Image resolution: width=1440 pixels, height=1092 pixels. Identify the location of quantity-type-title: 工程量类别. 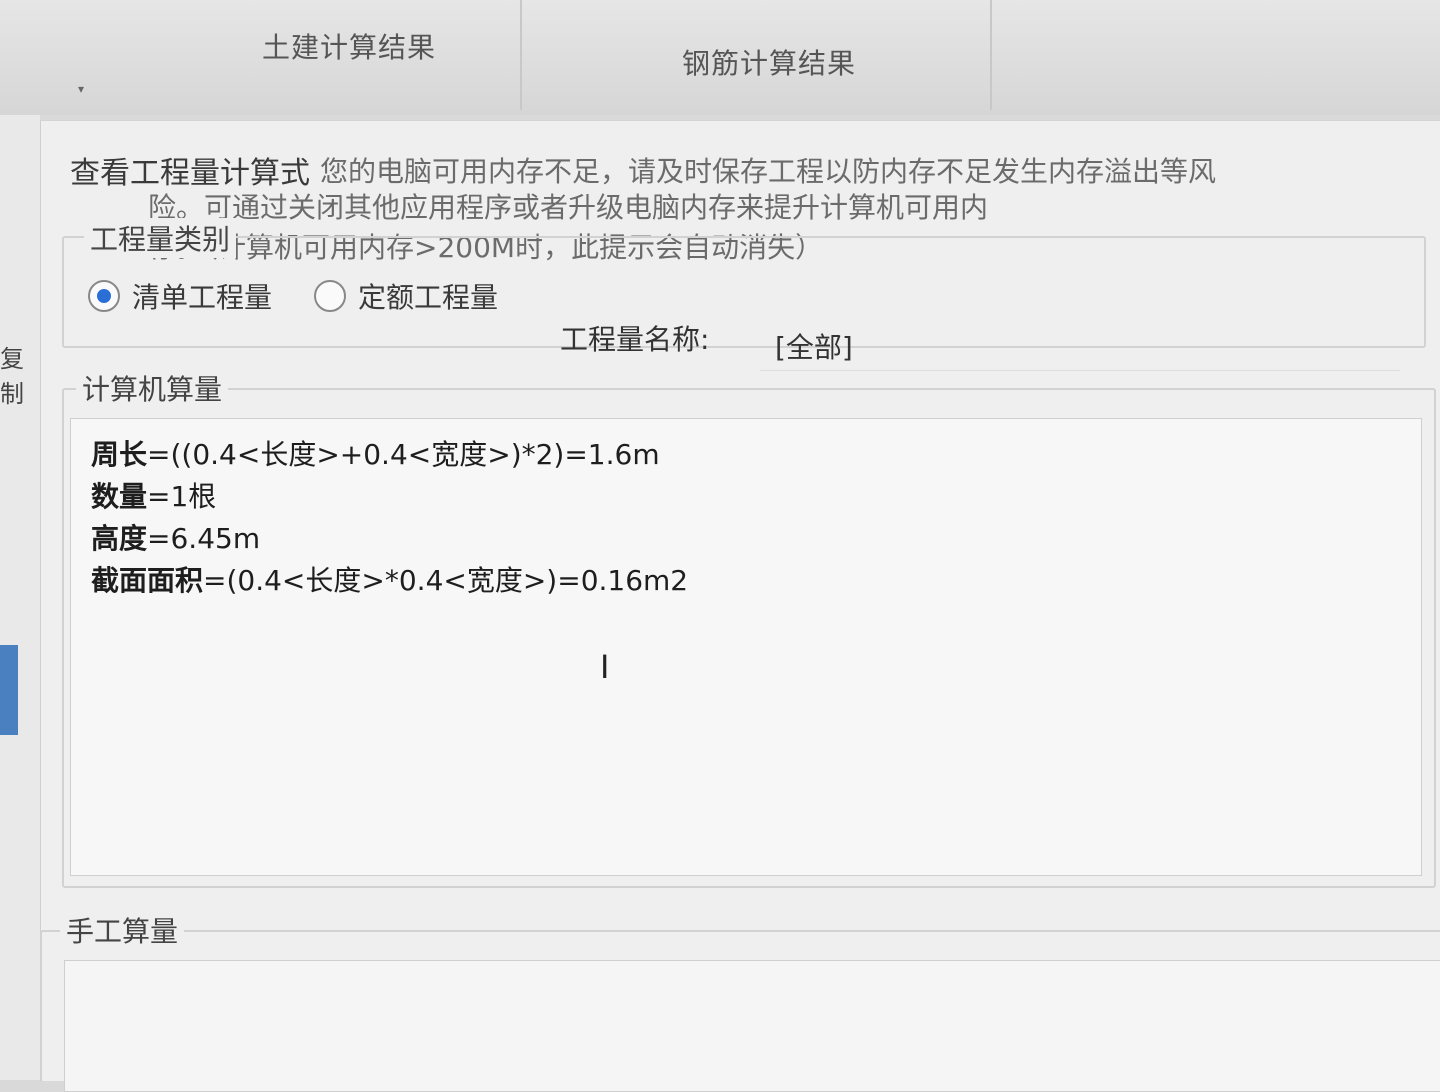
(160, 238).